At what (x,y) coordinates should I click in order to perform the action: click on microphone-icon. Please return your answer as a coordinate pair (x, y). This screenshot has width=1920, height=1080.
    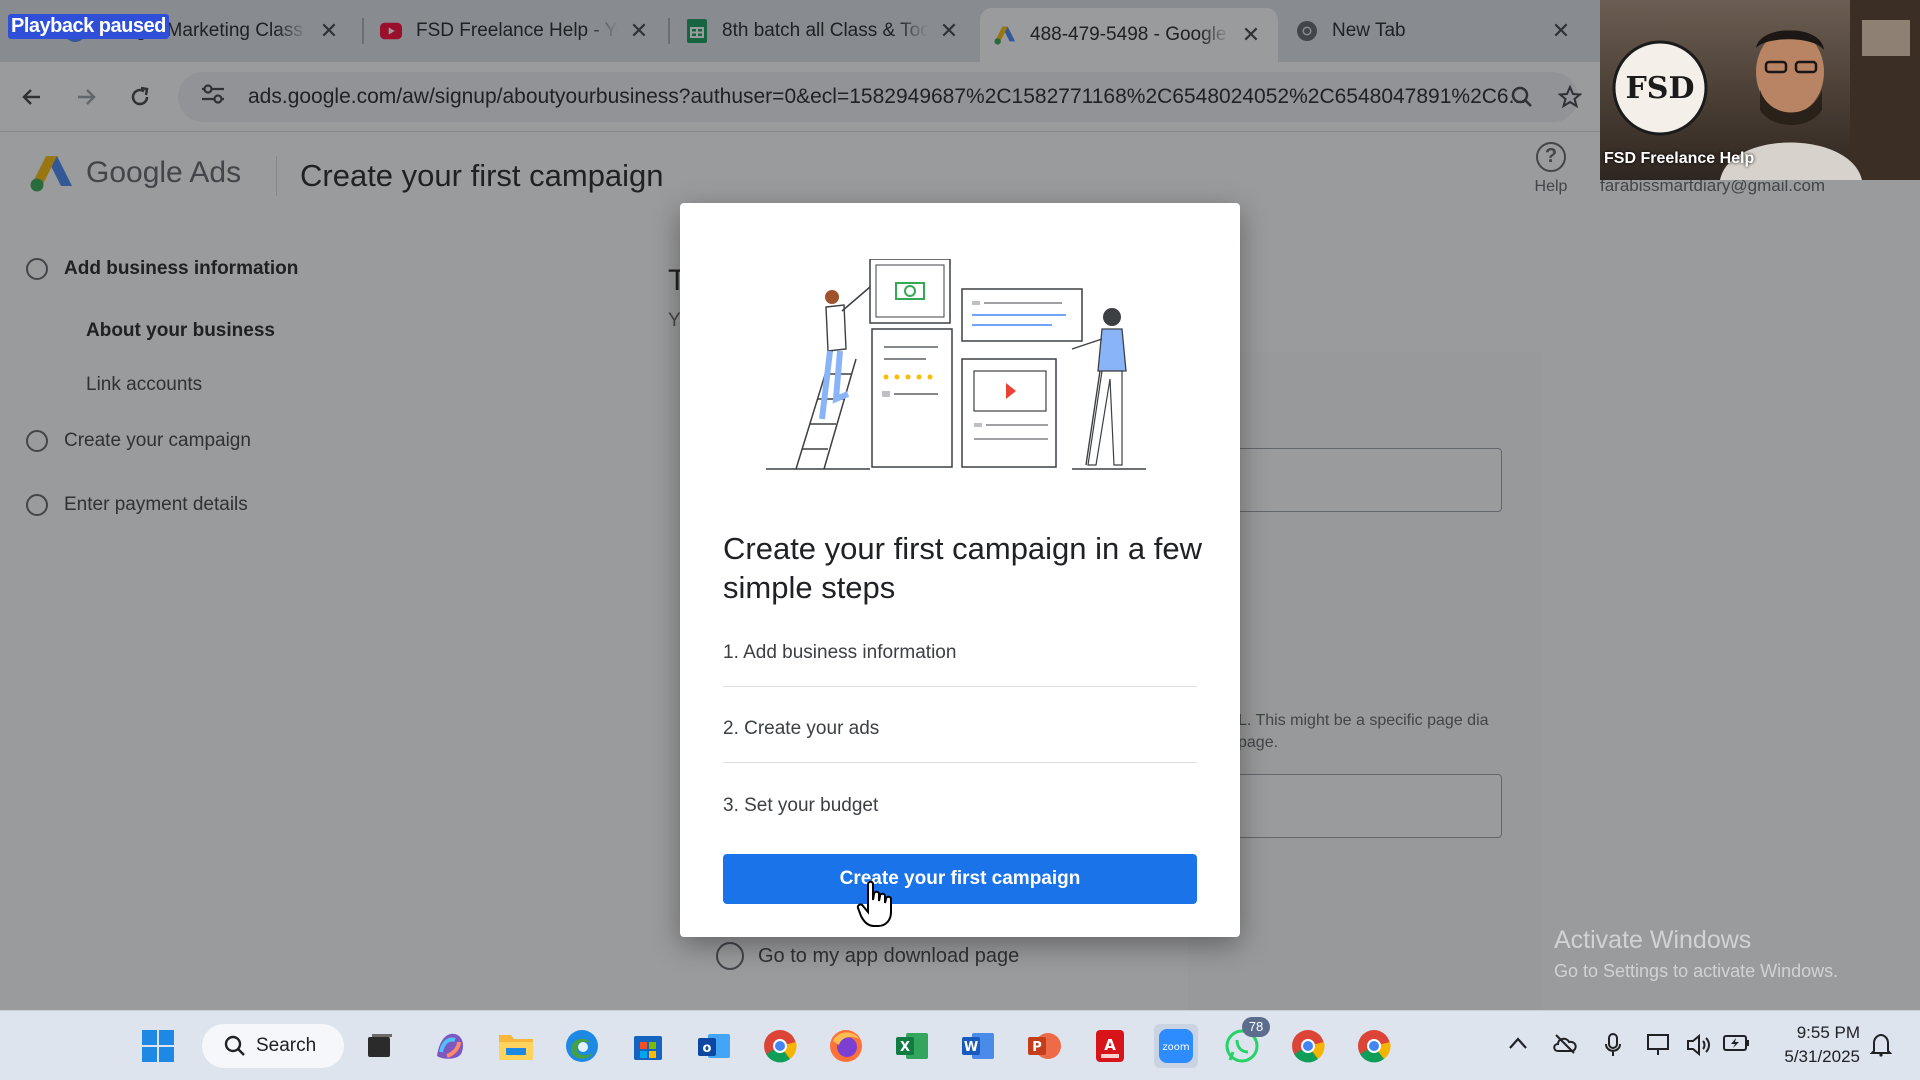
    Looking at the image, I should click on (1613, 1044).